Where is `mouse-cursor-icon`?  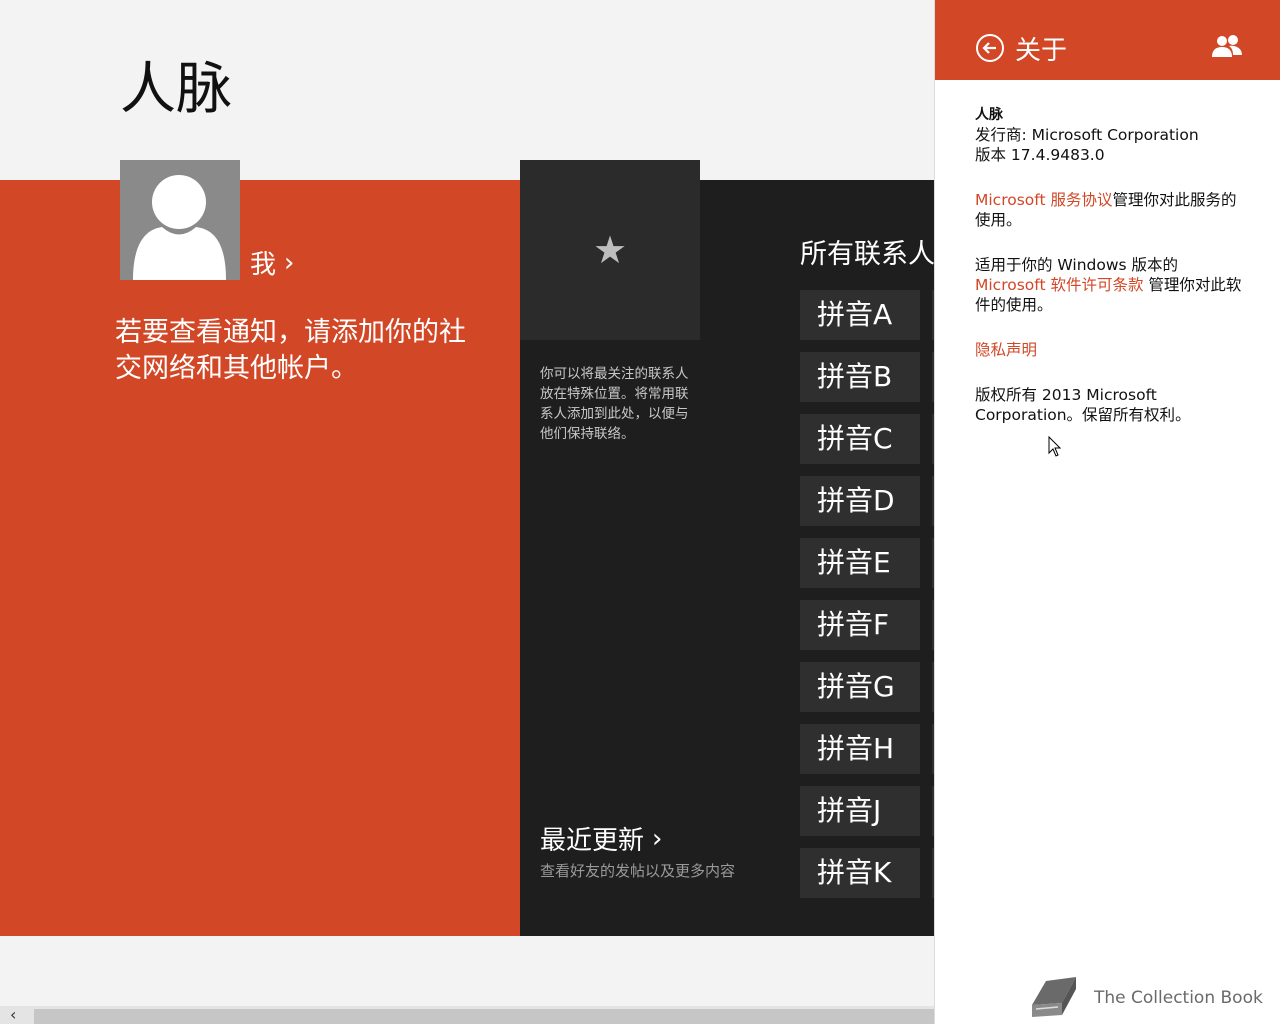
mouse-cursor-icon is located at coordinates (1055, 446).